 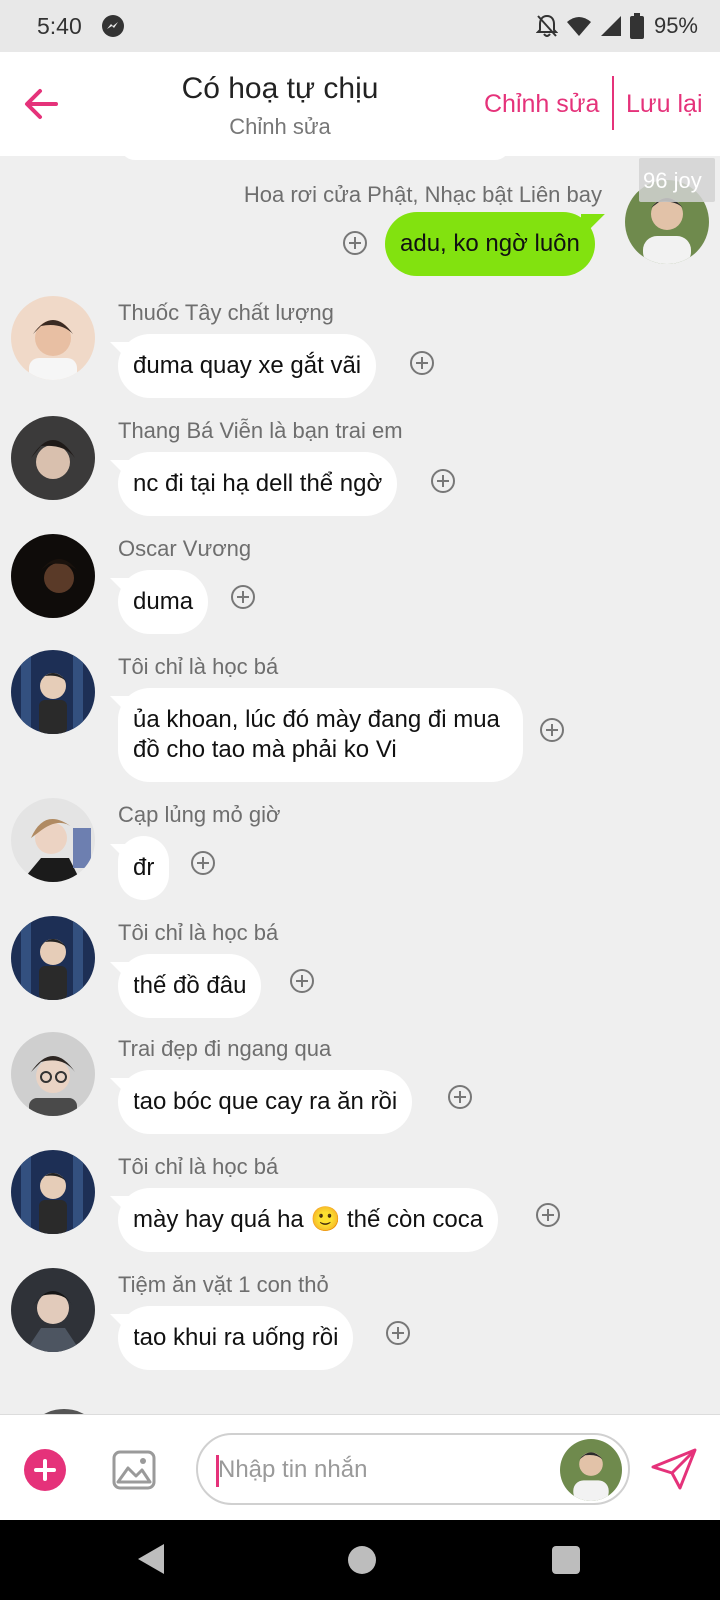 I want to click on navigation-bar, so click(x=360, y=1560).